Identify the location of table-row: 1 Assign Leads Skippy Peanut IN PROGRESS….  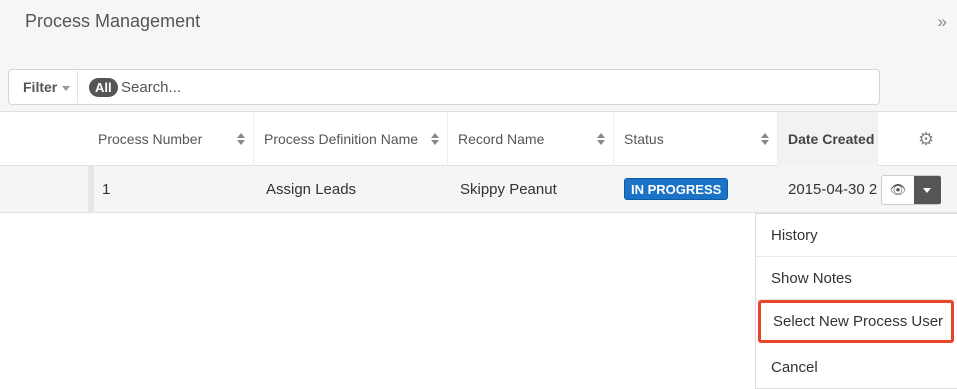
(478, 189).